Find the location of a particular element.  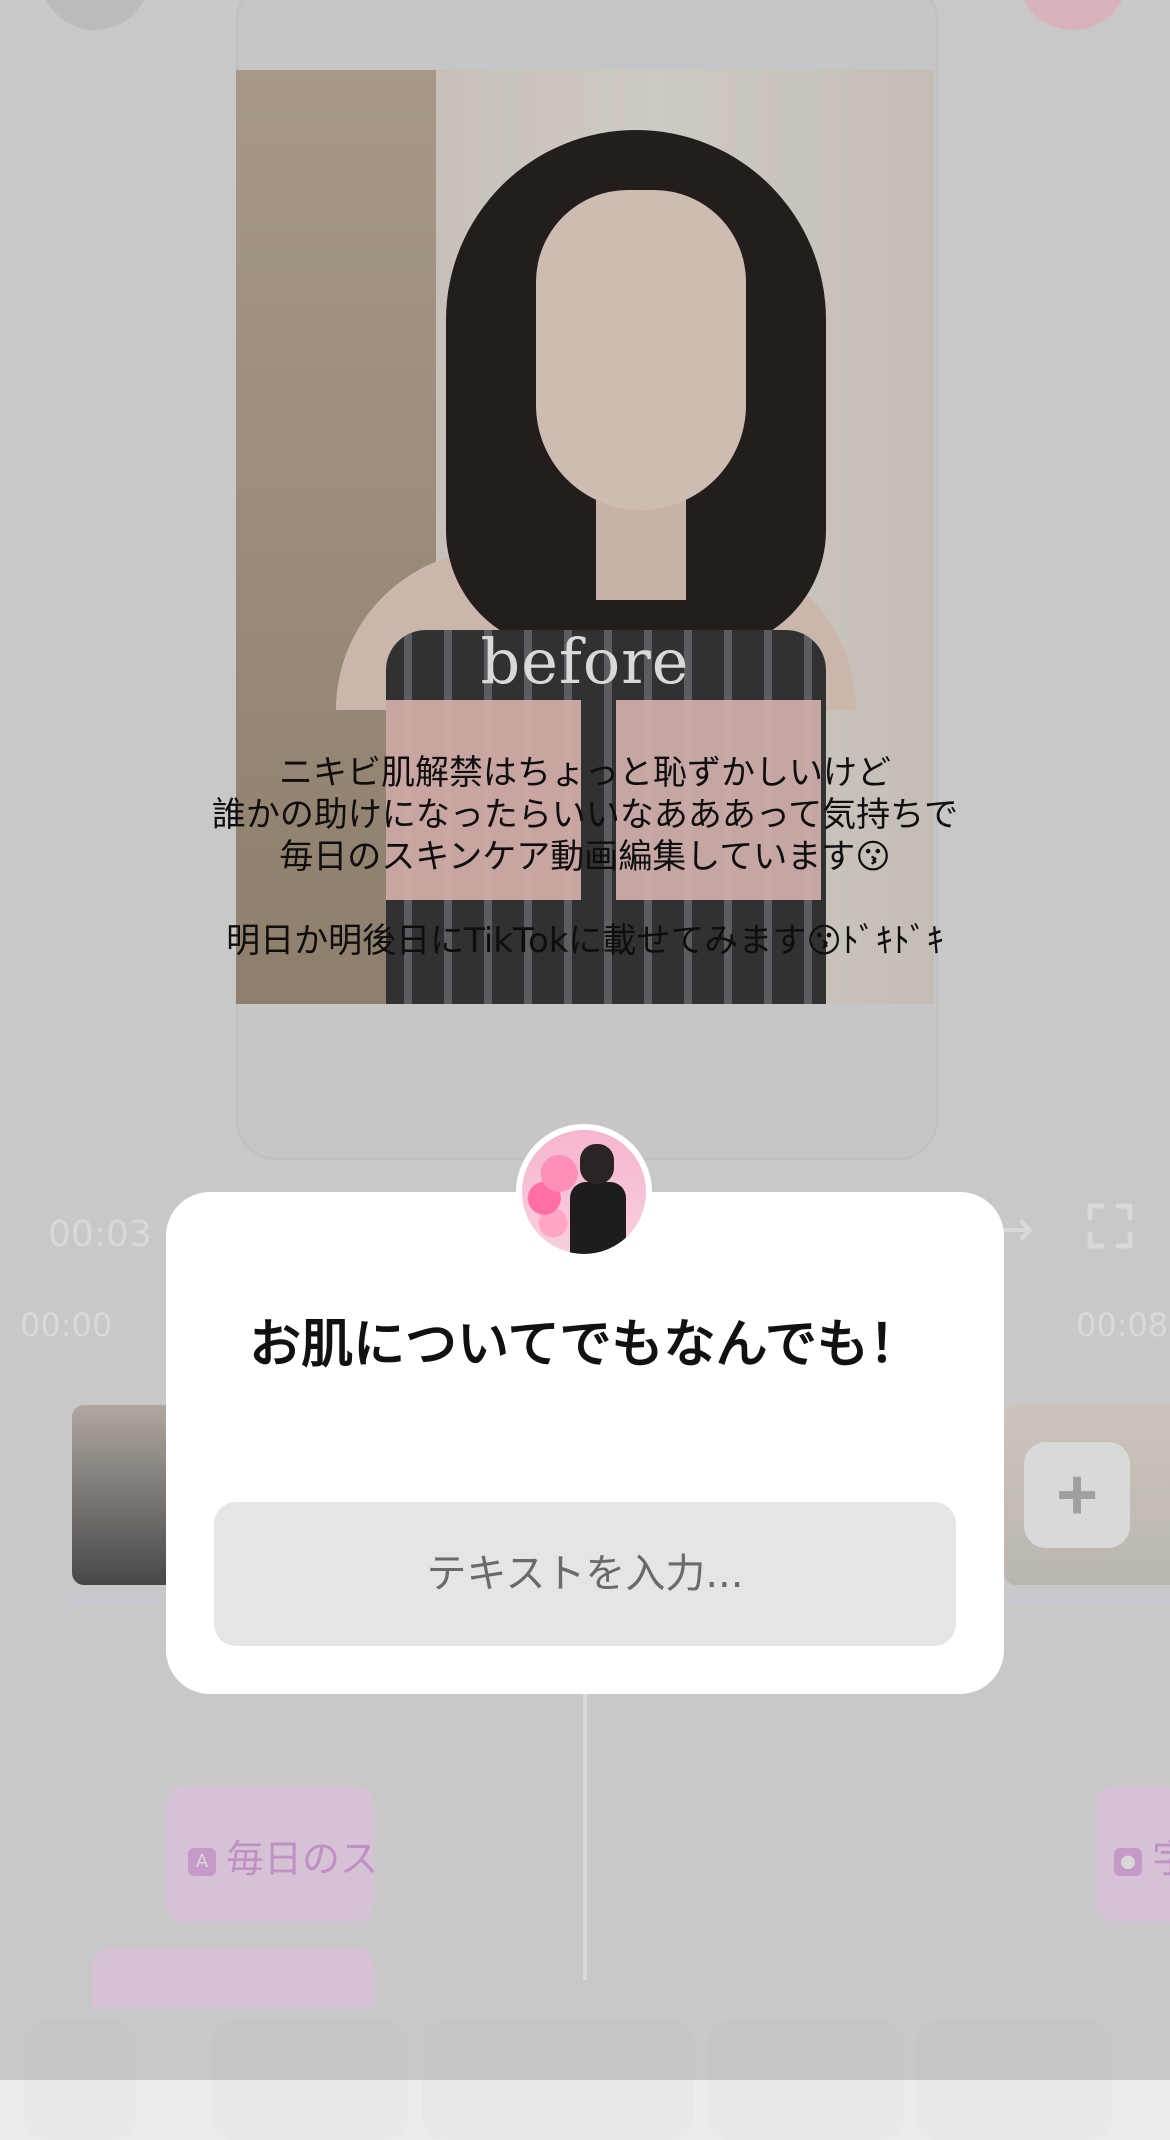

dialog-title: お肌についてでもなんでも！ is located at coordinates (585, 1345).